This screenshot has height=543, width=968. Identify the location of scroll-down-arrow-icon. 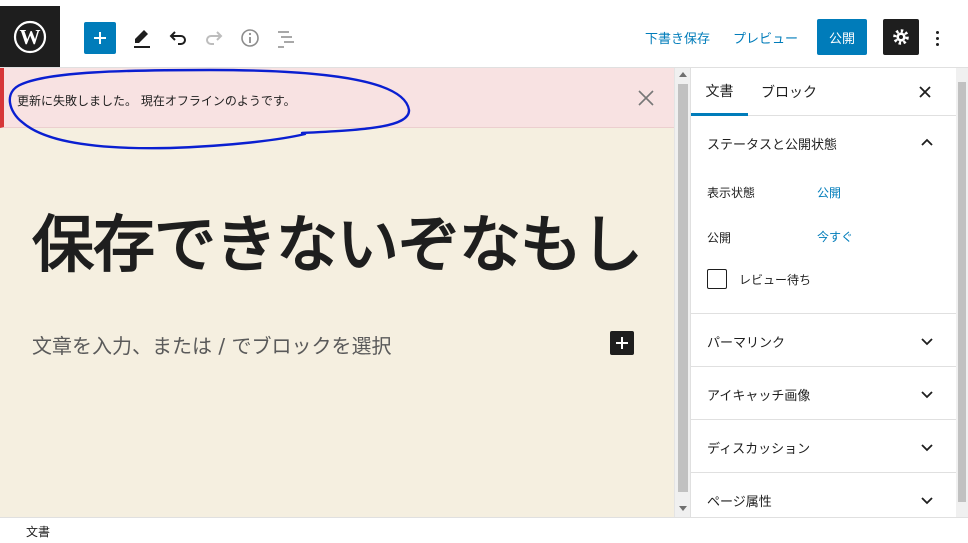
(683, 508).